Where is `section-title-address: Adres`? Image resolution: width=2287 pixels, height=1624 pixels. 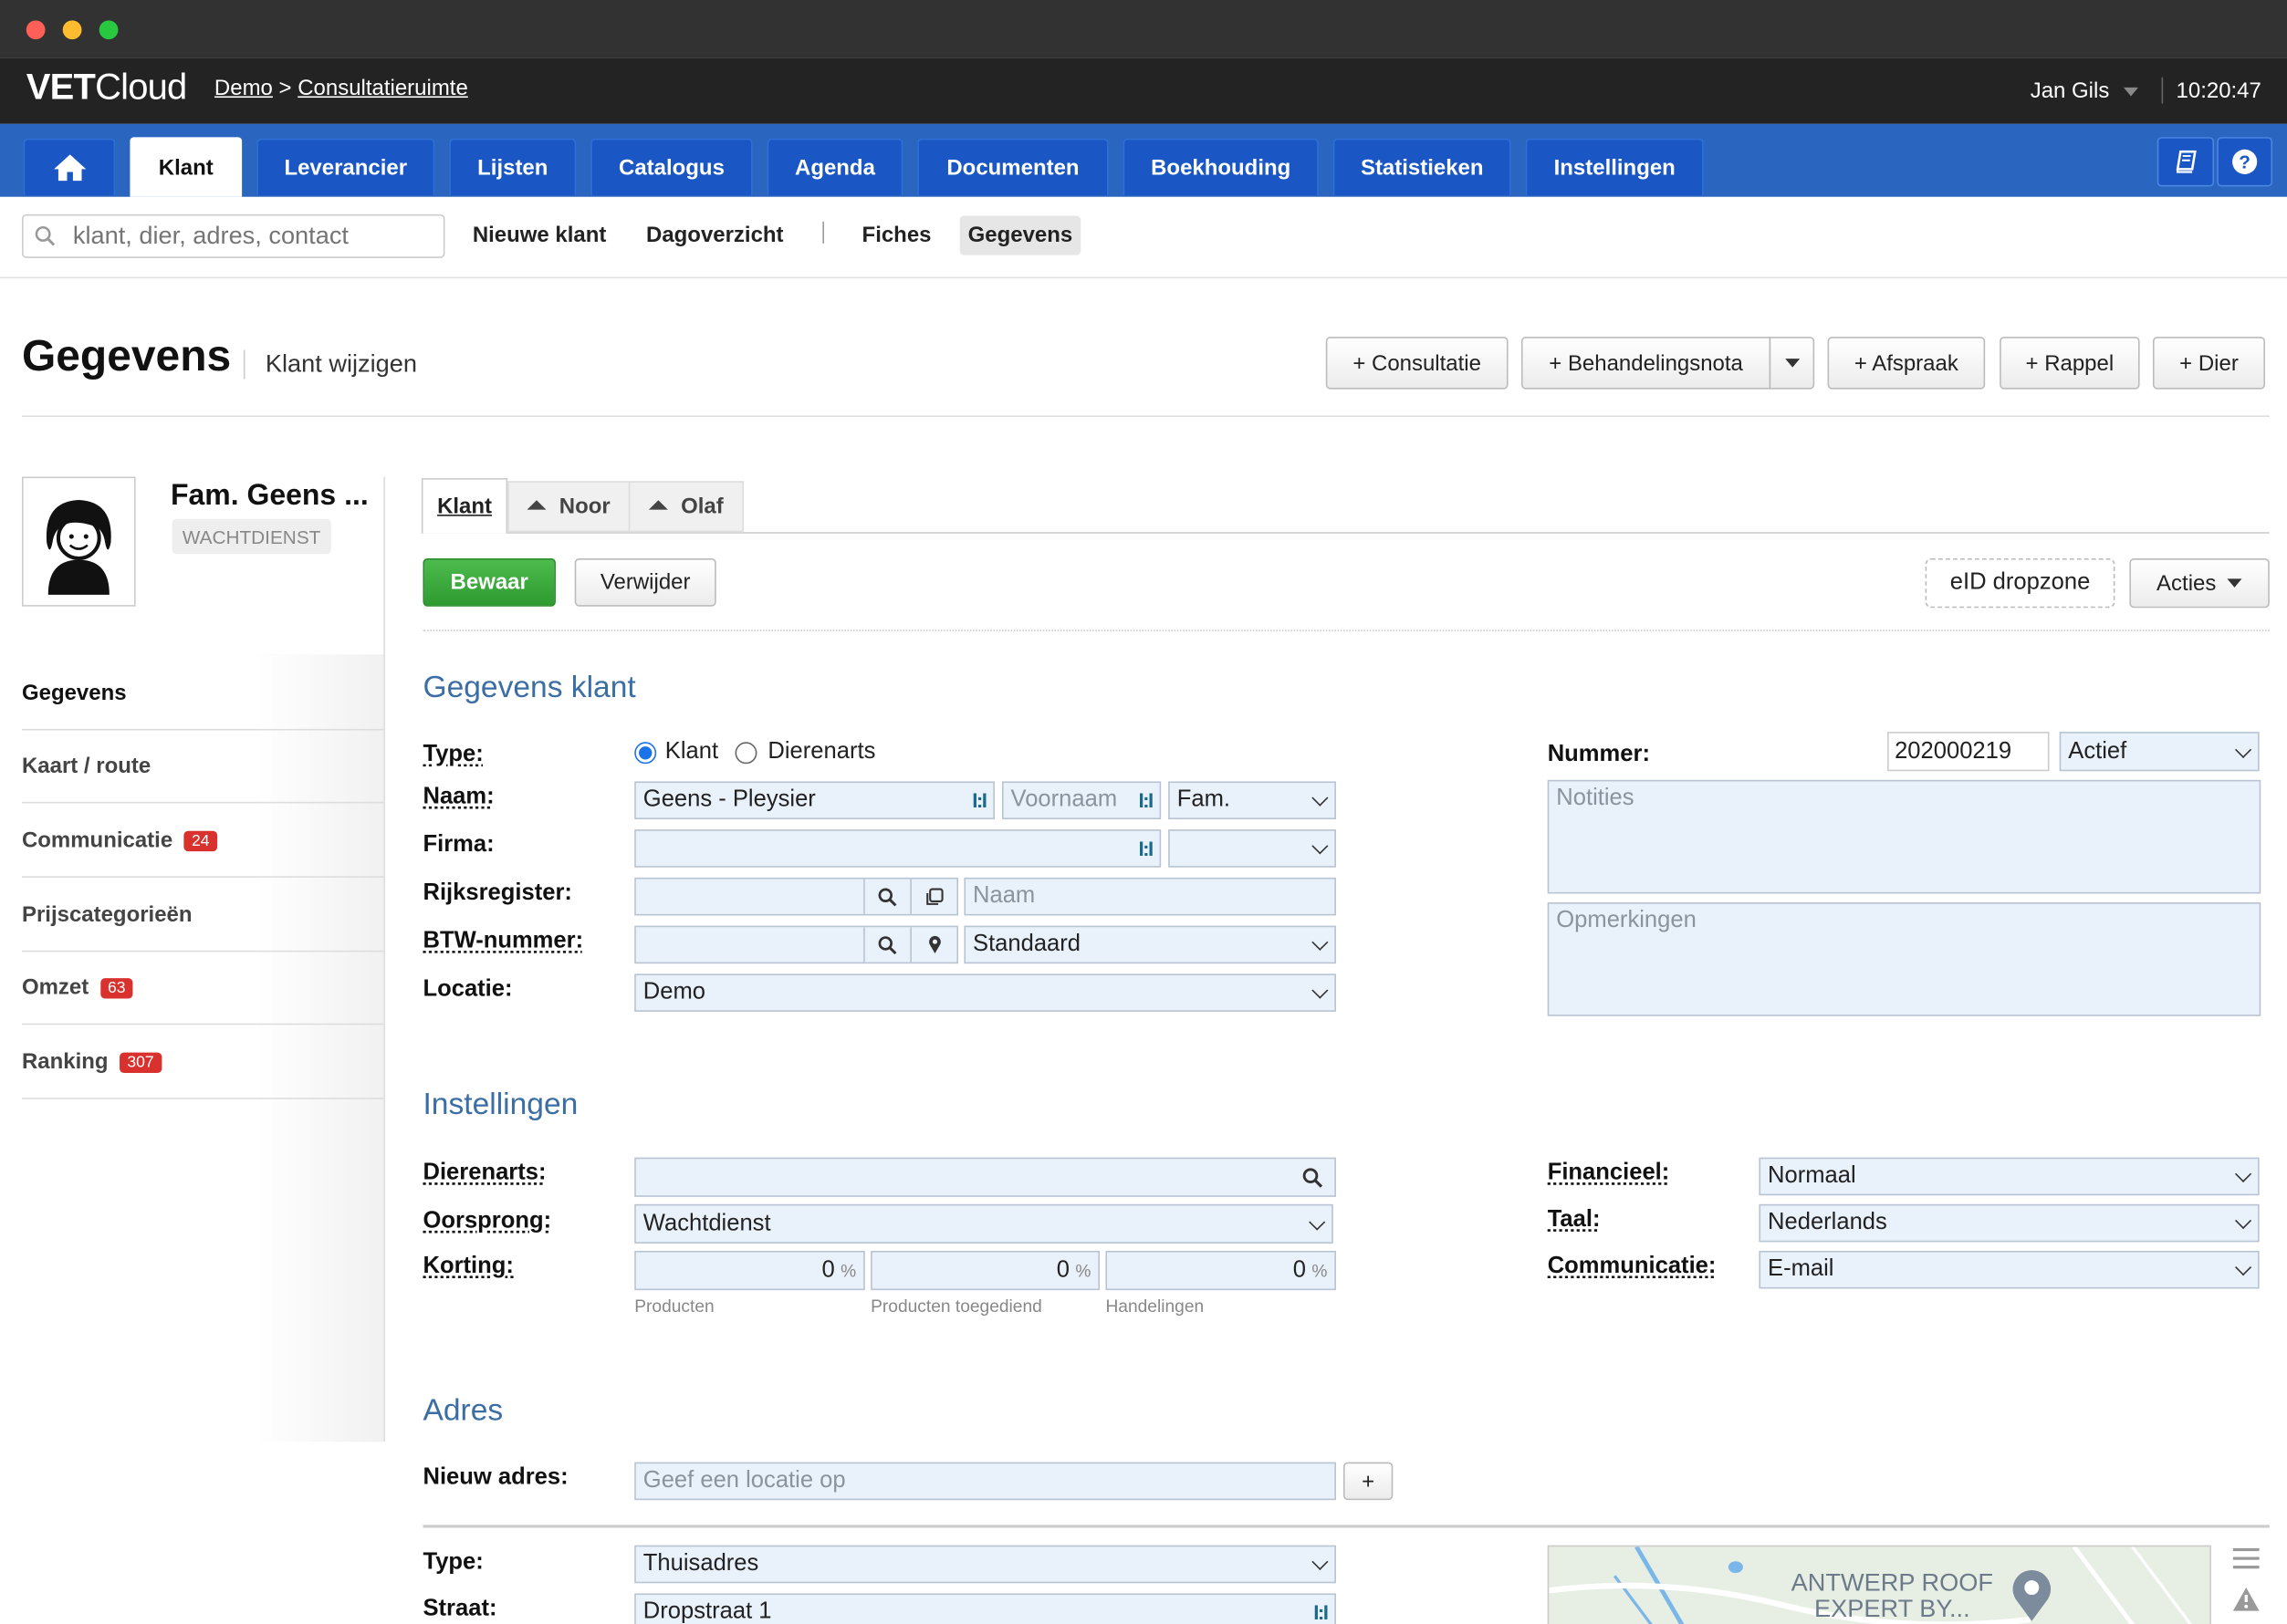
section-title-address: Adres is located at coordinates (463, 1410).